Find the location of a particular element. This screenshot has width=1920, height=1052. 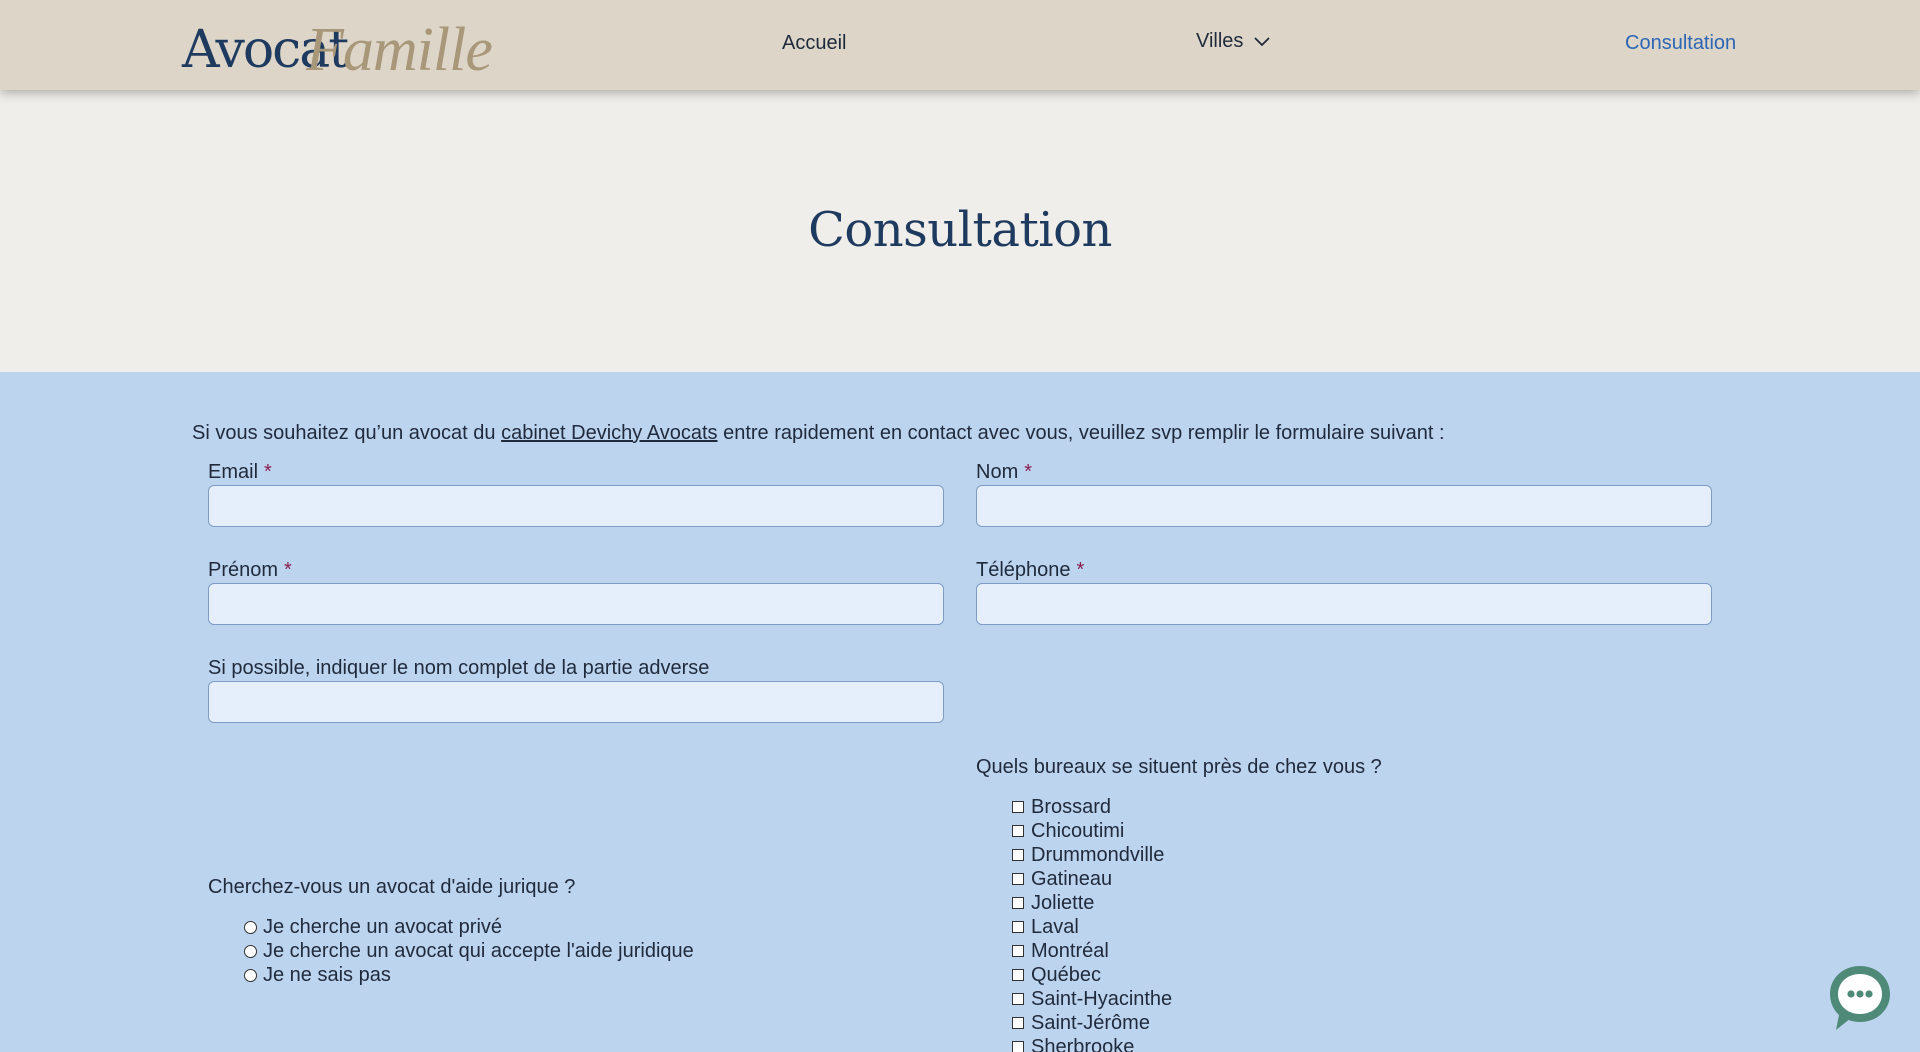

devichy-link: cabinet Devichy Avocats is located at coordinates (609, 433).